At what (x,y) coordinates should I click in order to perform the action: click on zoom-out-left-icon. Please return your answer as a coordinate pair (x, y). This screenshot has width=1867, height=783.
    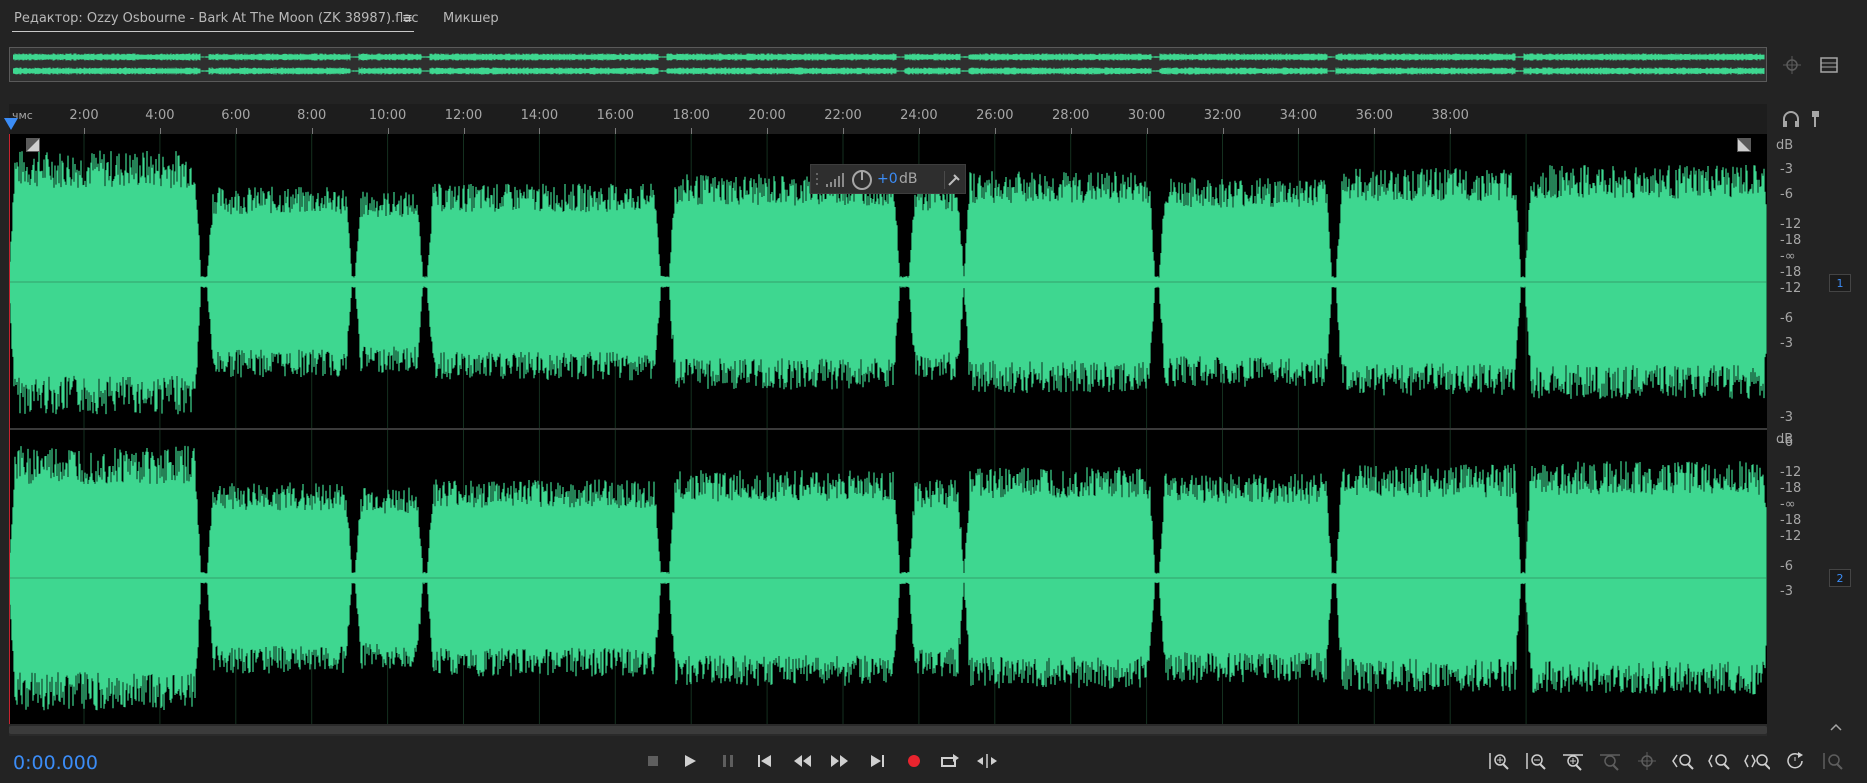
    Looking at the image, I should click on (1684, 761).